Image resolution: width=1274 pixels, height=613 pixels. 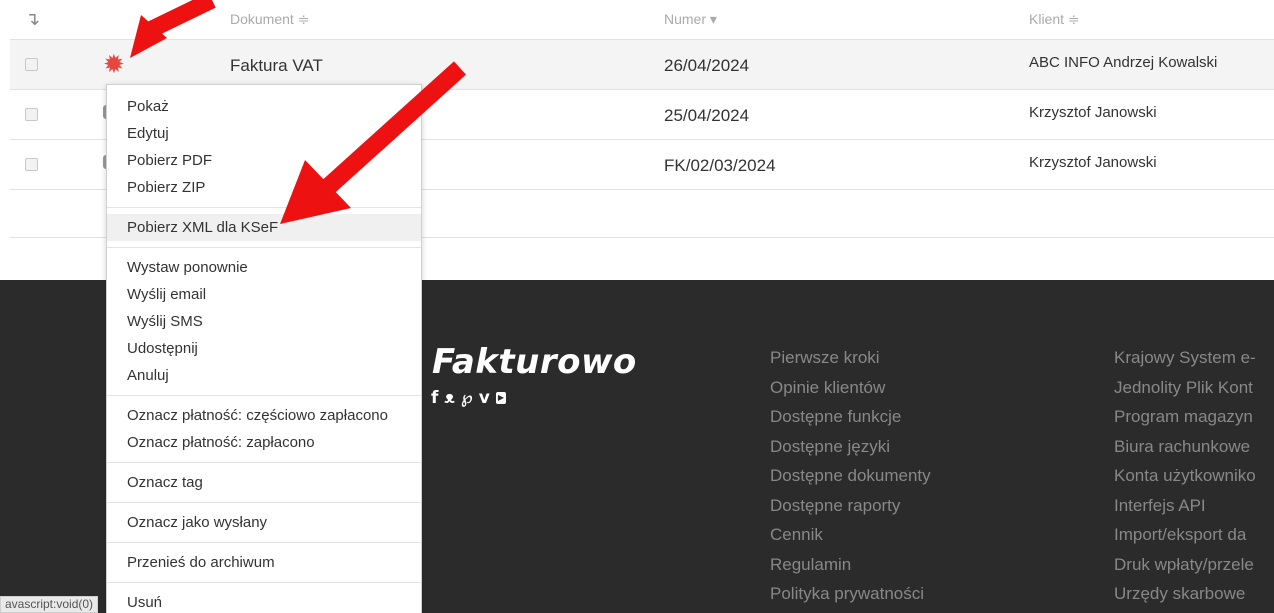 What do you see at coordinates (373, 142) in the screenshot?
I see `arrow-to-ksef-item` at bounding box center [373, 142].